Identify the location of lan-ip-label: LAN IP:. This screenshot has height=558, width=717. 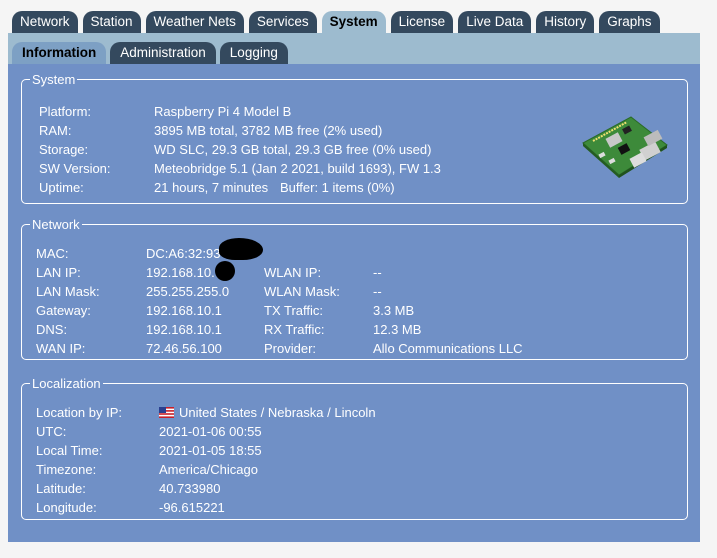
(58, 272).